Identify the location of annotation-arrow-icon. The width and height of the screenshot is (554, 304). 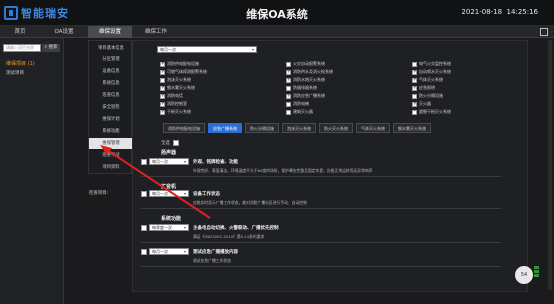
(155, 182).